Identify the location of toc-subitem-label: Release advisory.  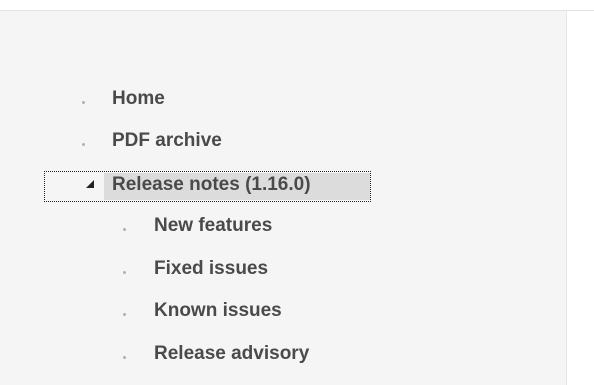
(232, 353).